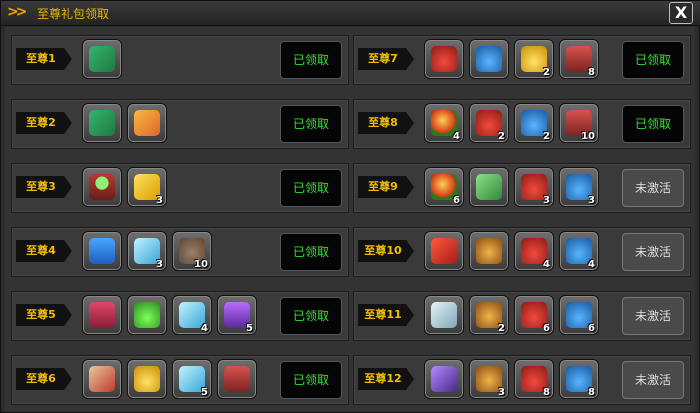 The height and width of the screenshot is (413, 700). I want to click on reward-row: 至尊5 4 5 已领取, so click(180, 316).